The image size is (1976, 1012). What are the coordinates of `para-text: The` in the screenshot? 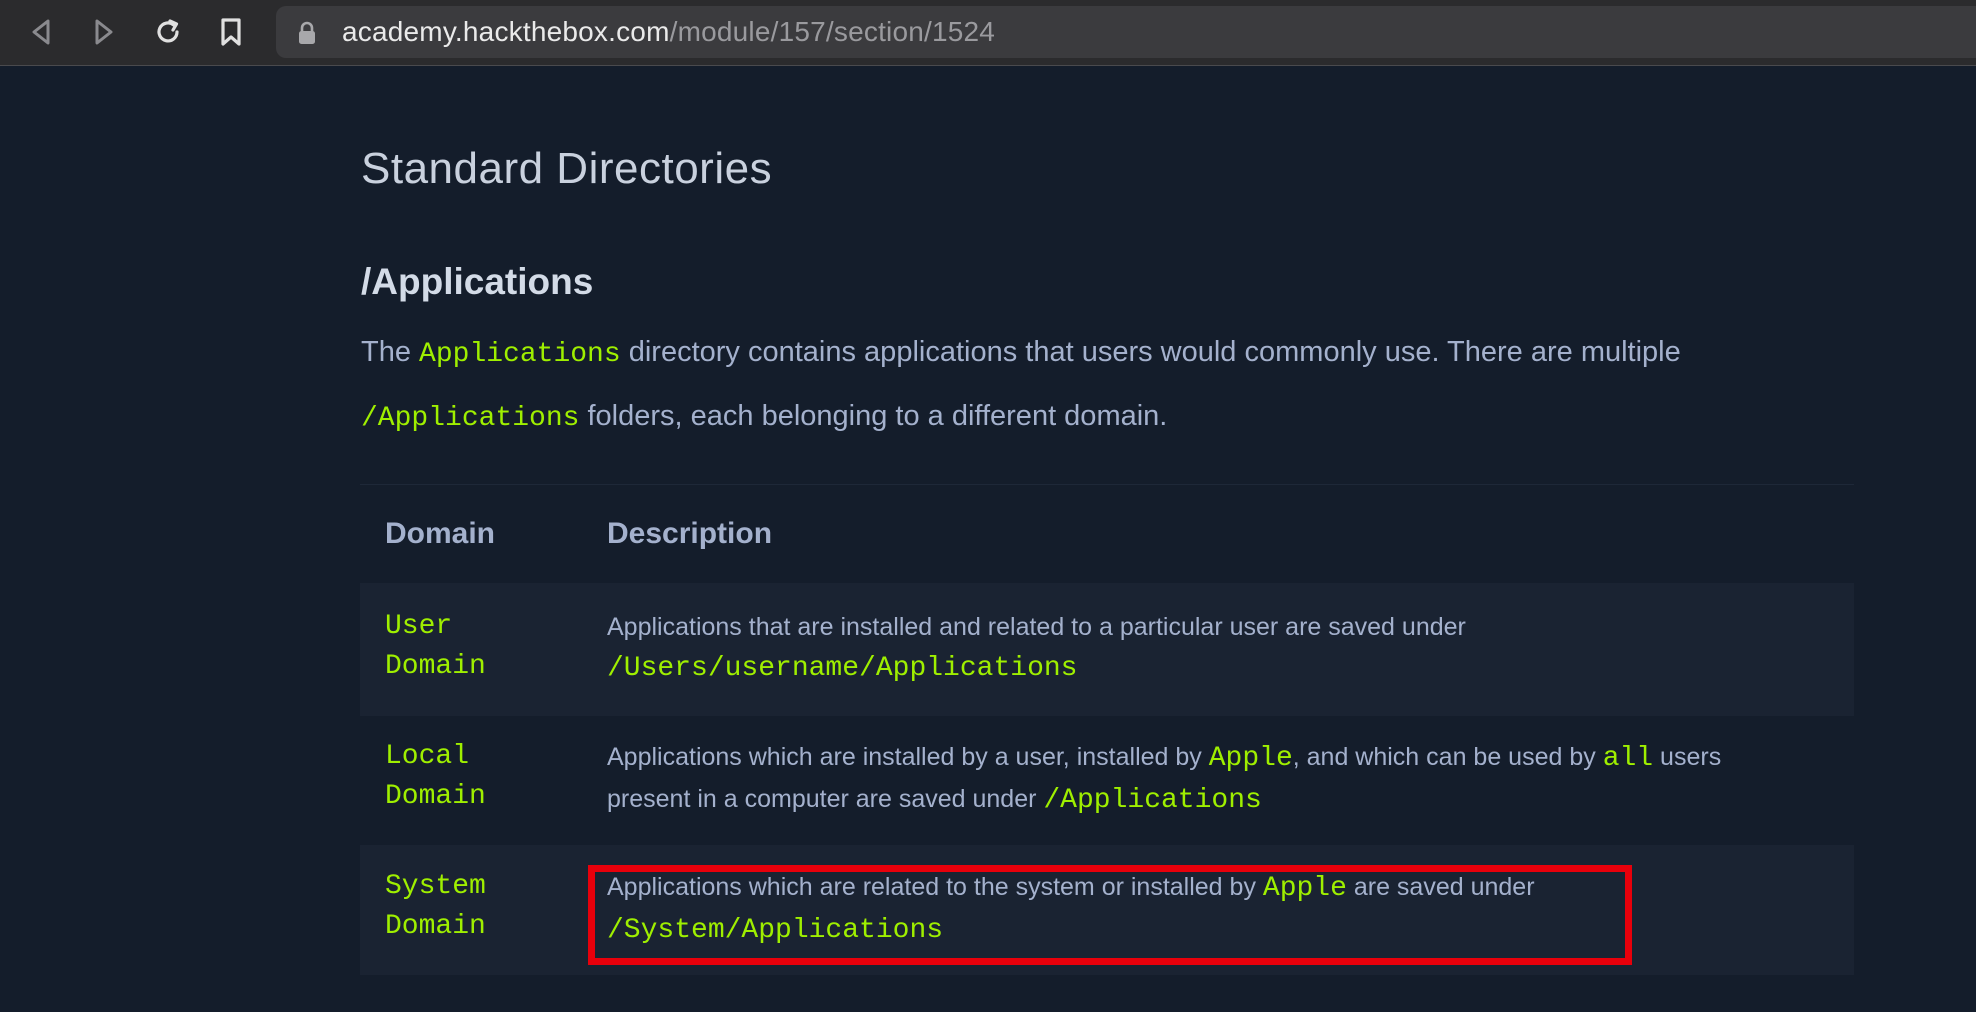 It's located at (390, 352).